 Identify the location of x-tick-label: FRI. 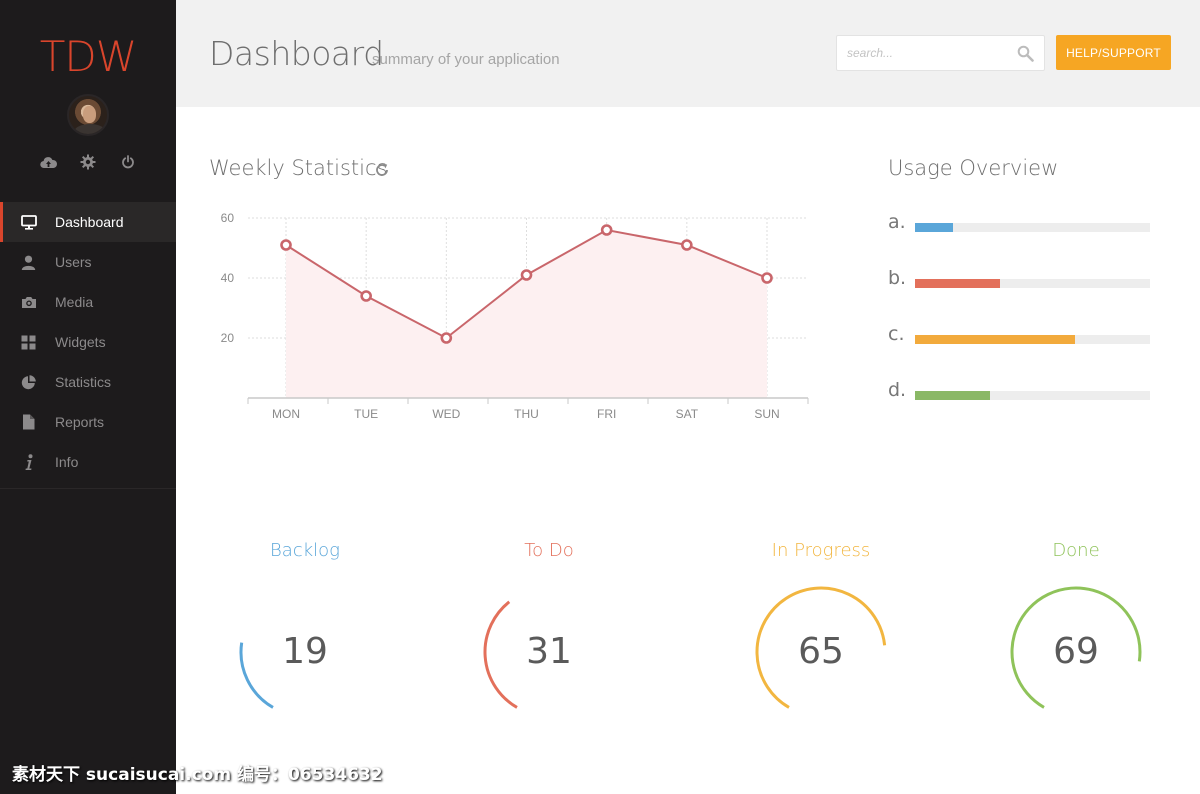
(606, 414).